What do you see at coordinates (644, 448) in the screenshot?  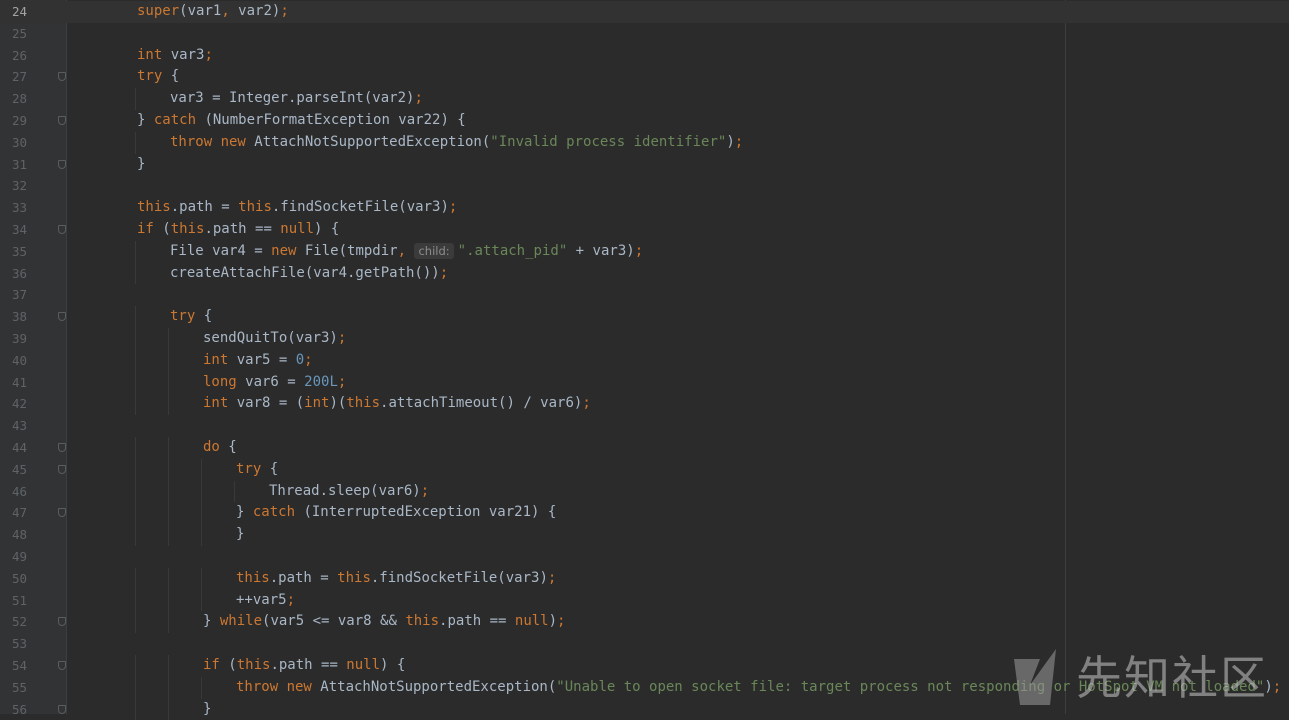 I see `code-line: 44 do {` at bounding box center [644, 448].